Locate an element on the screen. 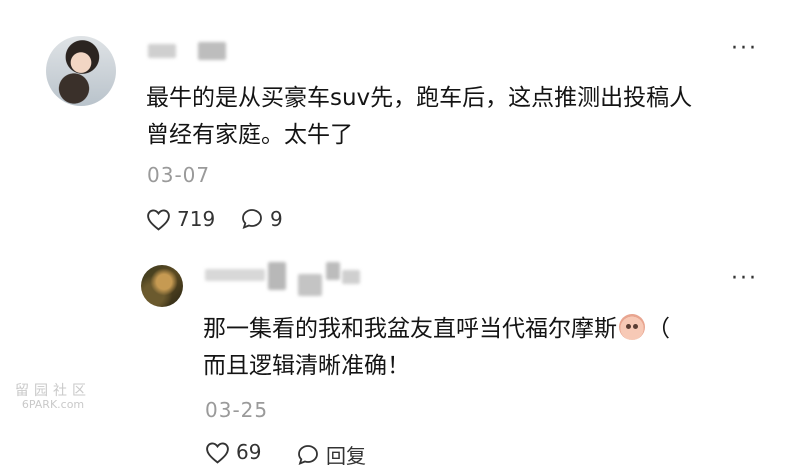  comment-body: 最牛的是从买豪车suv先，跑车后，这点推测出投稿人 曾经有家庭。太牛了 is located at coordinates (419, 117).